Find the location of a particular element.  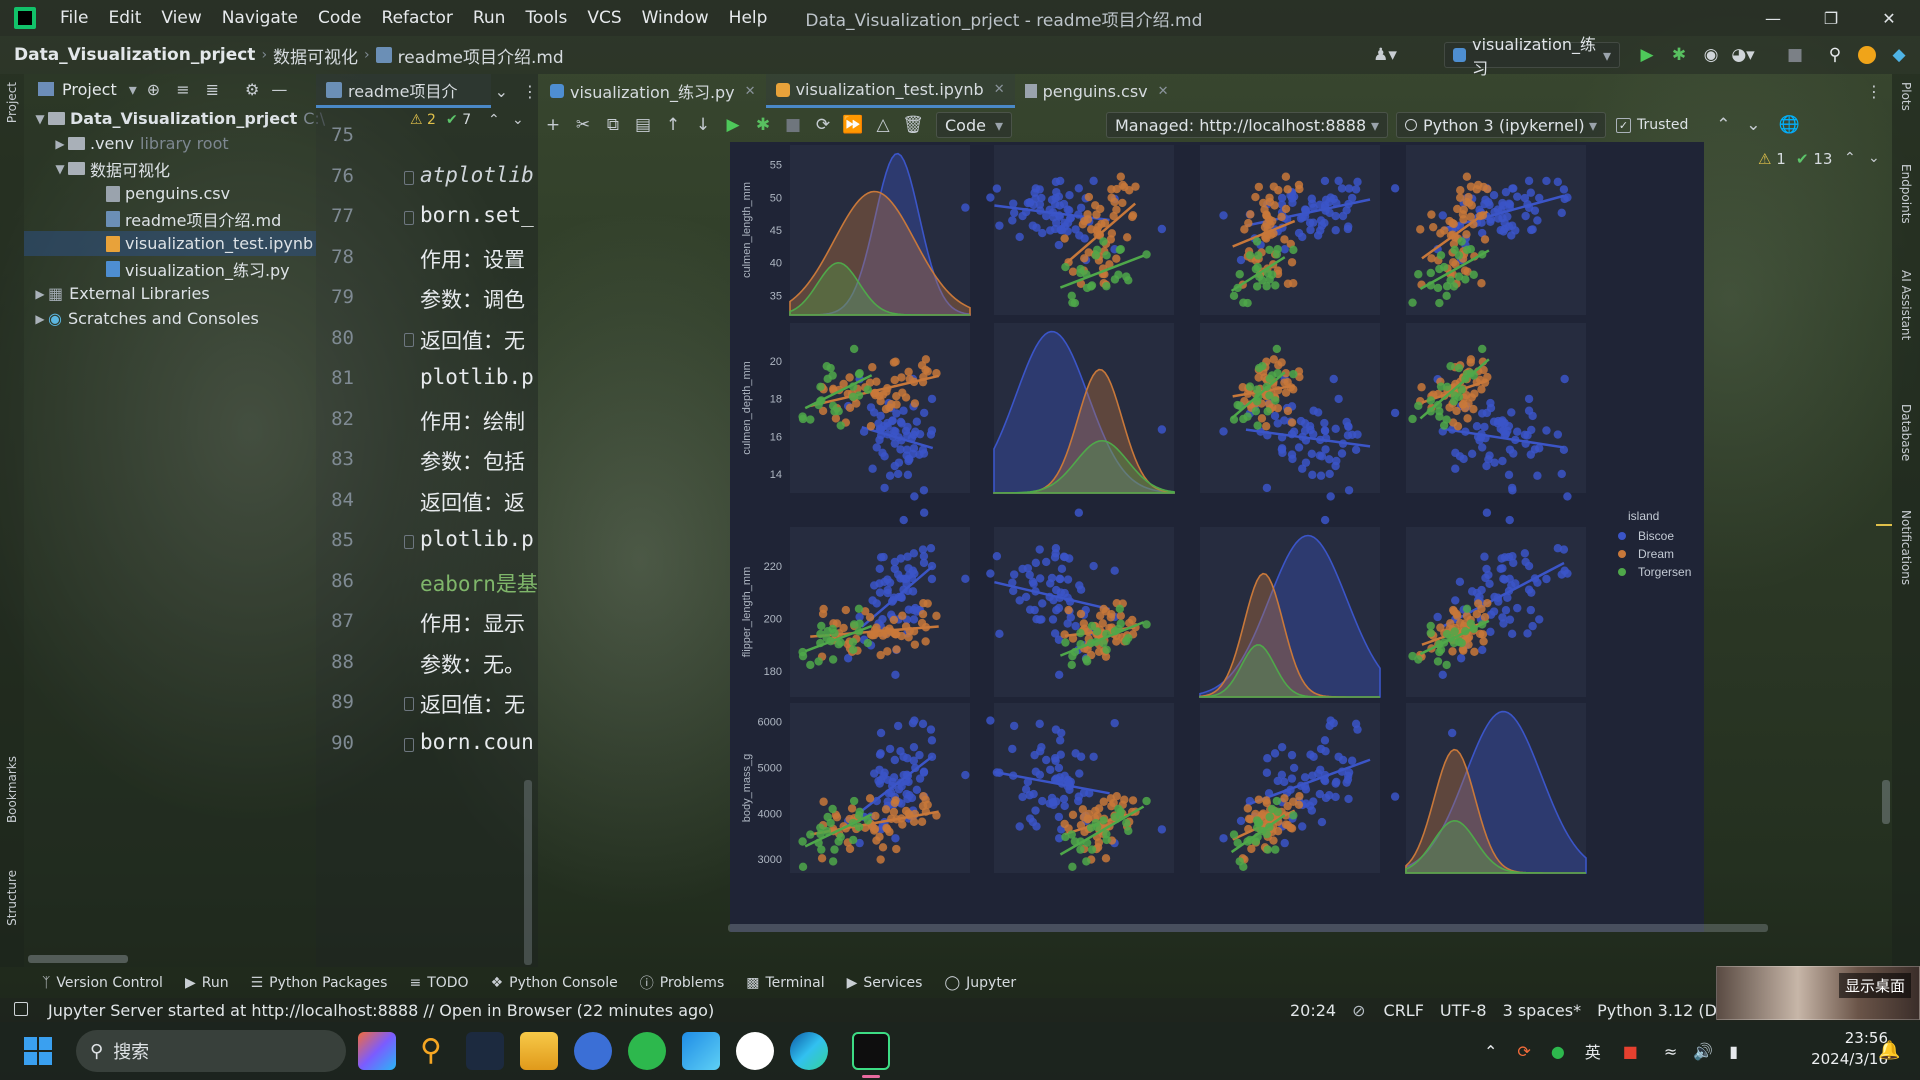

warning-count: ⚠ 2 is located at coordinates (423, 120).